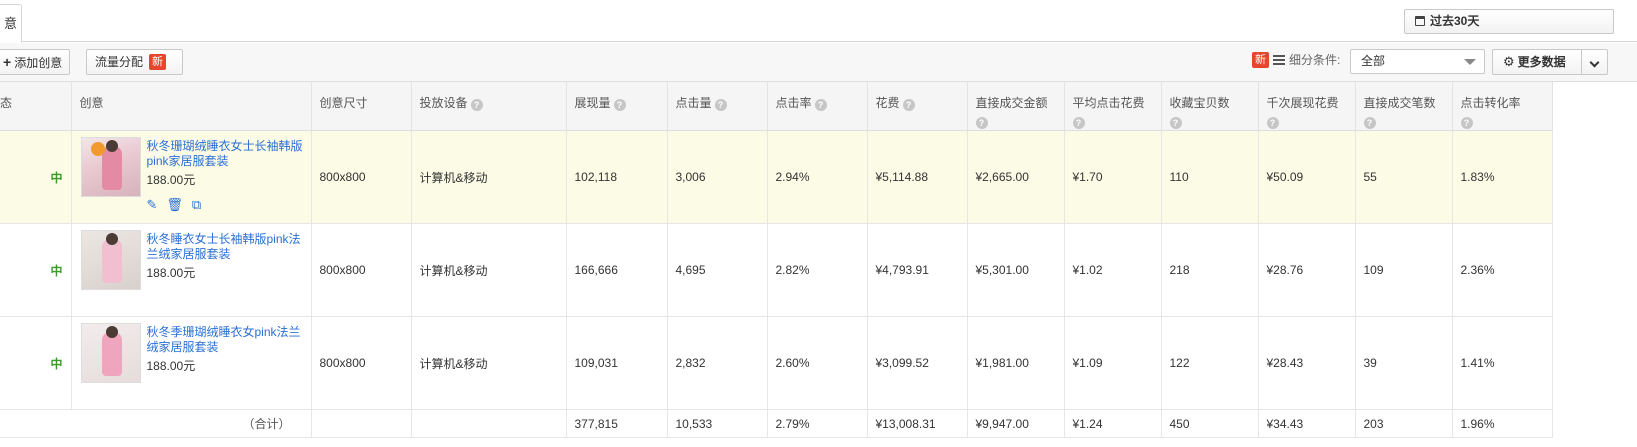  Describe the element at coordinates (1502, 270) in the screenshot. I see `cvr-cell: 2.36%` at that location.